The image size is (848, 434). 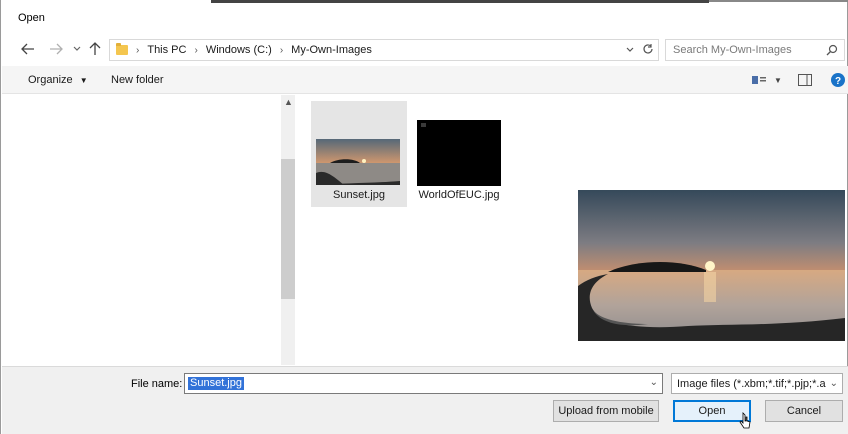 I want to click on organize-button: Organize ▼, so click(x=58, y=80).